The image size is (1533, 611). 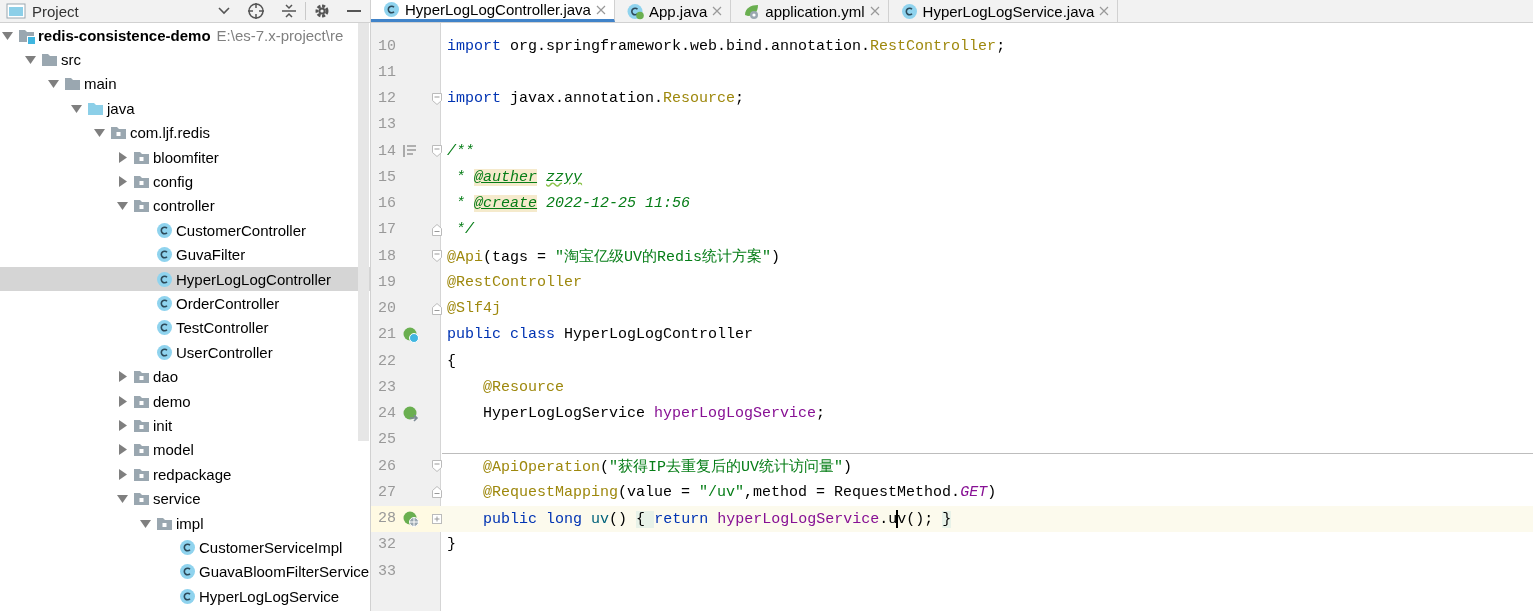 What do you see at coordinates (185, 498) in the screenshot?
I see `tree-row: service` at bounding box center [185, 498].